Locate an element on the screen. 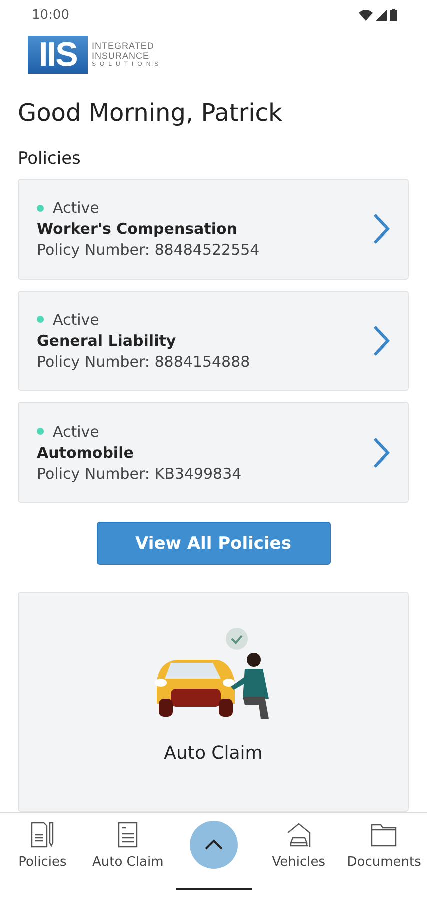 The height and width of the screenshot is (900, 427). document-pen-icon is located at coordinates (43, 835).